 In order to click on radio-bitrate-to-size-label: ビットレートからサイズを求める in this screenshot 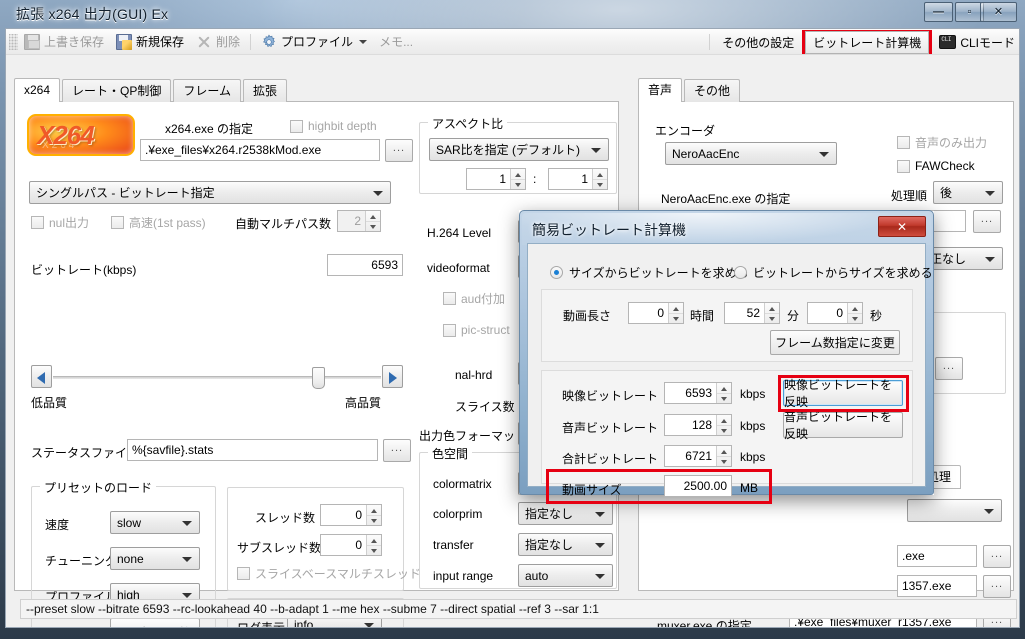, I will do `click(843, 273)`.